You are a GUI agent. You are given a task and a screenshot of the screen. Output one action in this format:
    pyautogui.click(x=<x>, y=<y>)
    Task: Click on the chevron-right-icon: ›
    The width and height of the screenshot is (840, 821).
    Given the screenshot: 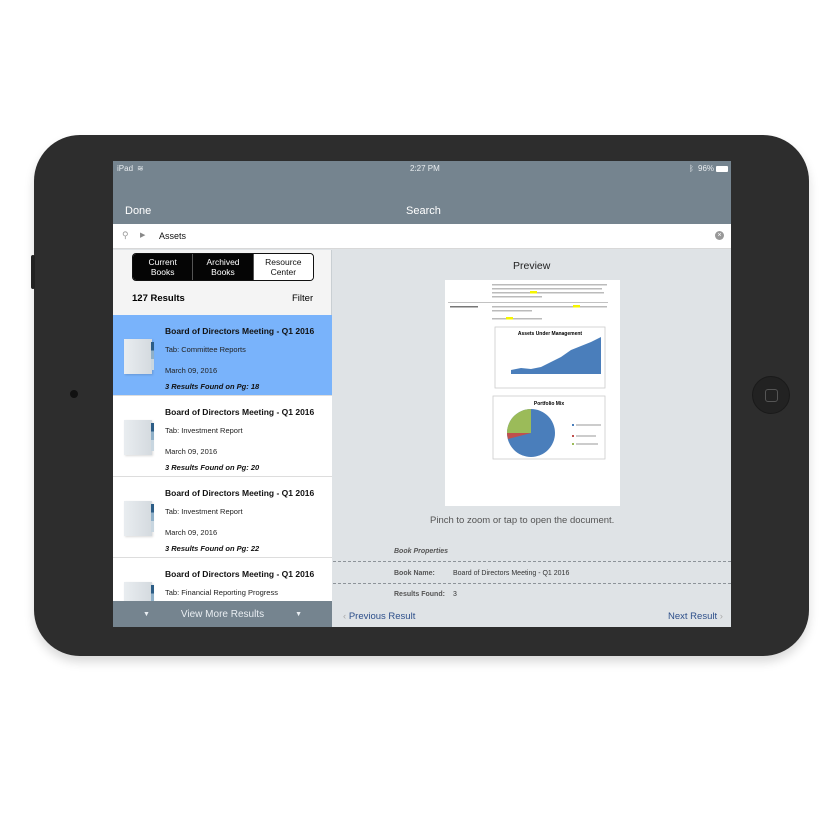 What is the action you would take?
    pyautogui.click(x=720, y=616)
    